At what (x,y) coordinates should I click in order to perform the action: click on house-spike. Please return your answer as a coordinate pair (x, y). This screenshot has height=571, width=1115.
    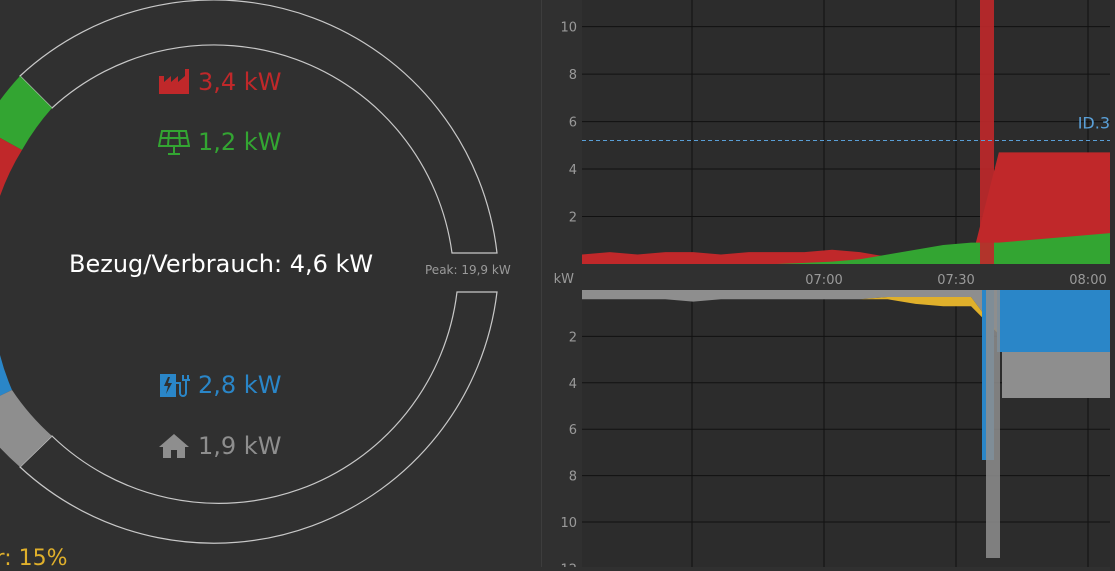
    Looking at the image, I should click on (993, 424).